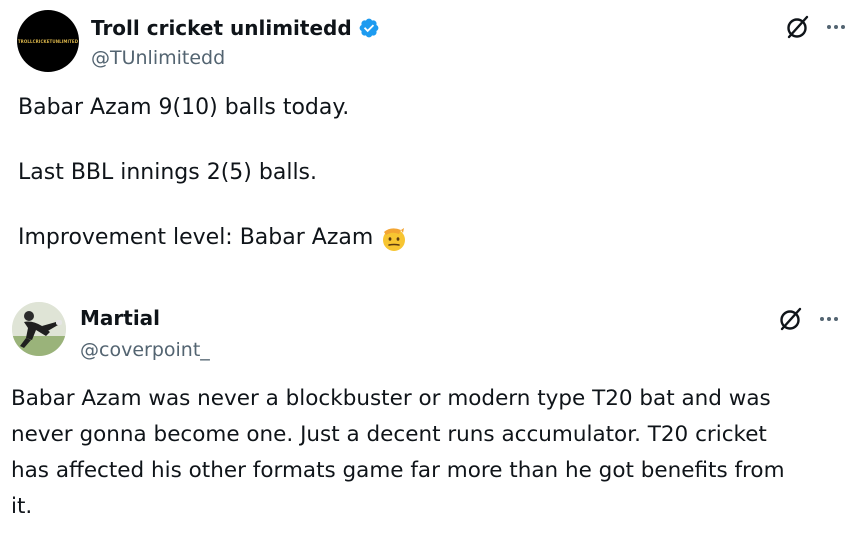 Image resolution: width=864 pixels, height=540 pixels. Describe the element at coordinates (184, 107) in the screenshot. I see `tweet-text-line: Babar Azam 9(10) balls today.` at that location.